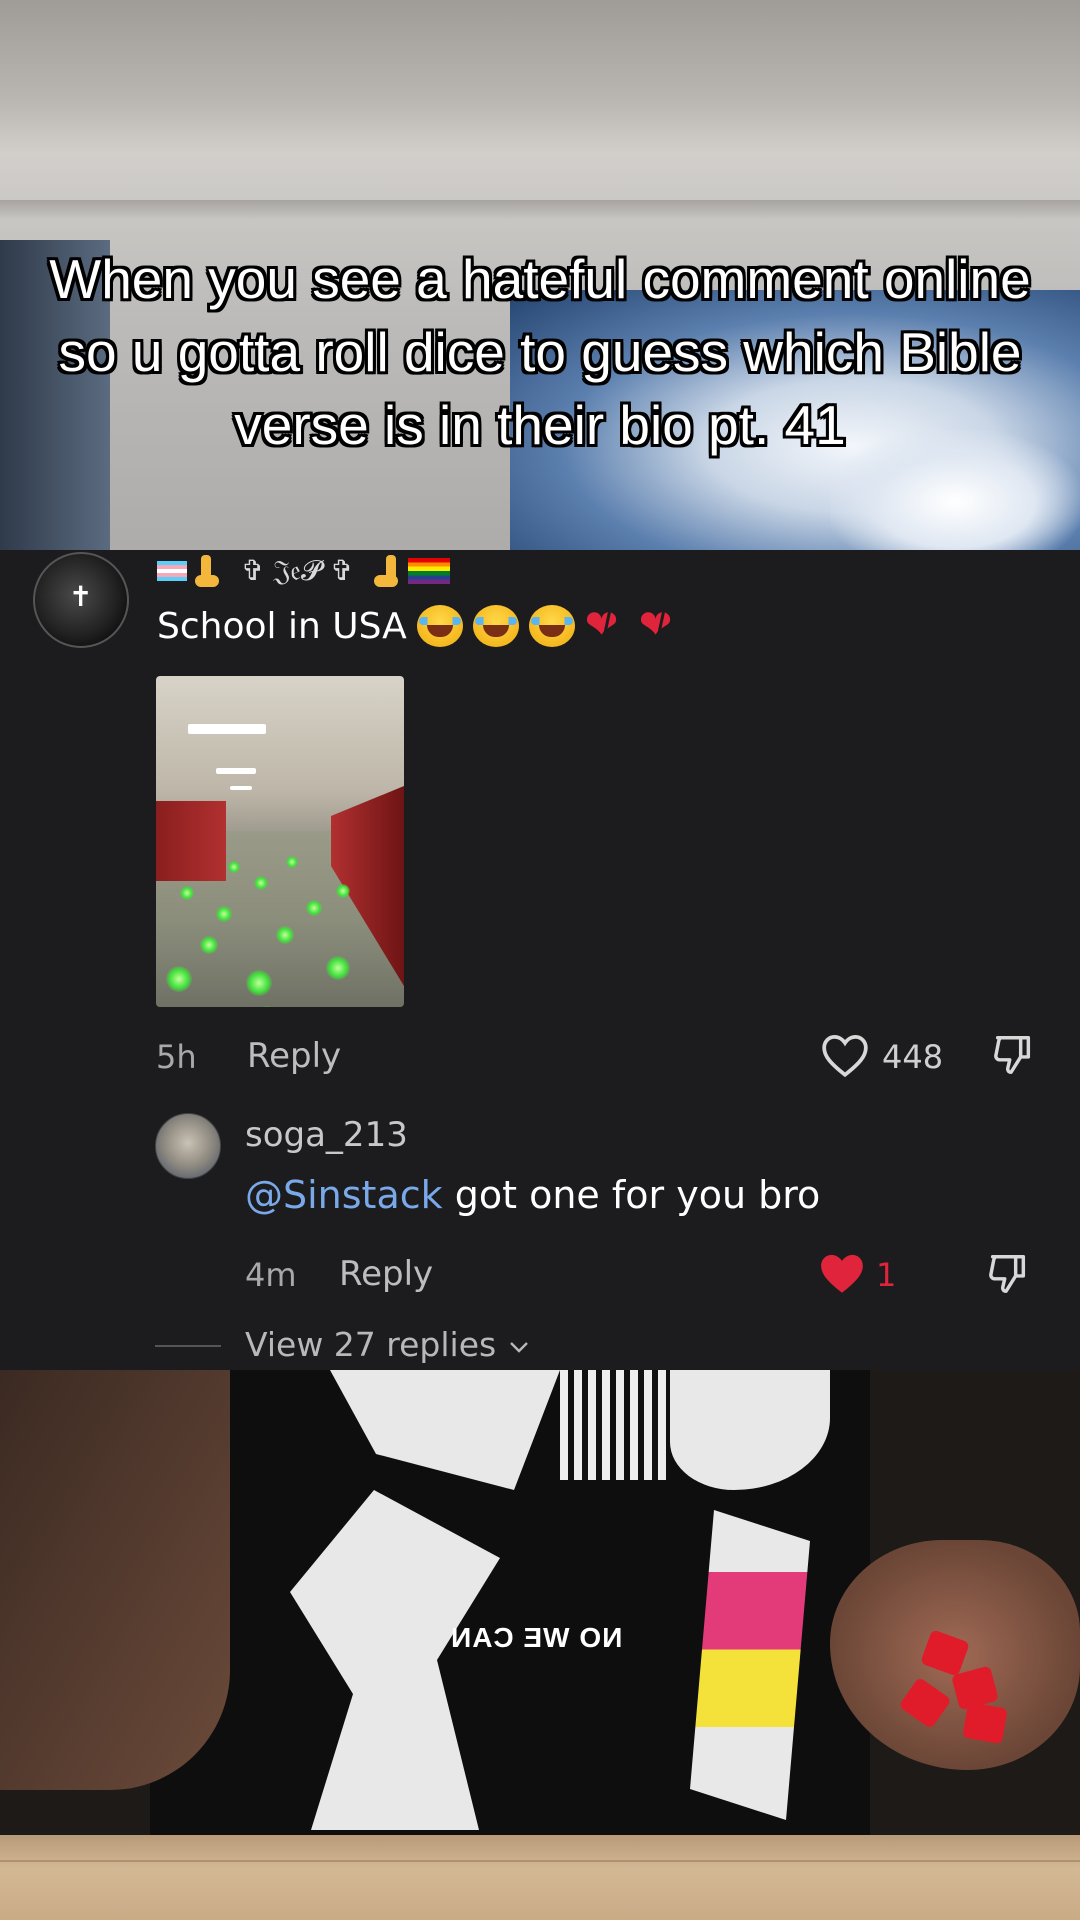 The width and height of the screenshot is (1080, 1920). I want to click on avatar: ✝, so click(81, 600).